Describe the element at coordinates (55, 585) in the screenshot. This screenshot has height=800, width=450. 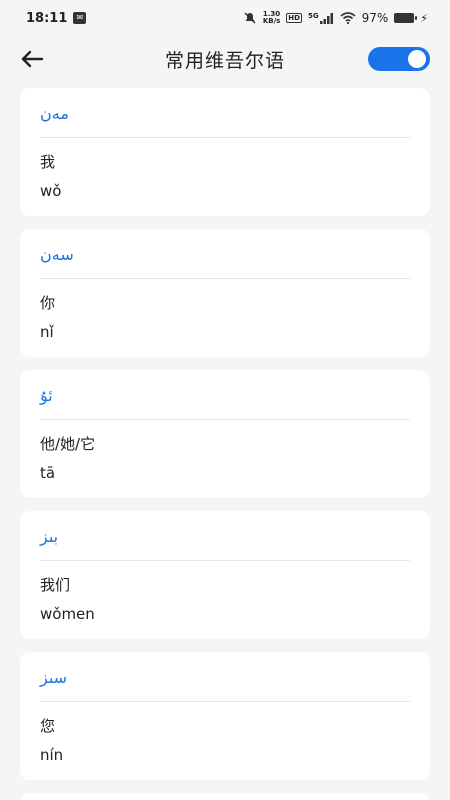
I see `chinese-text: 我们` at that location.